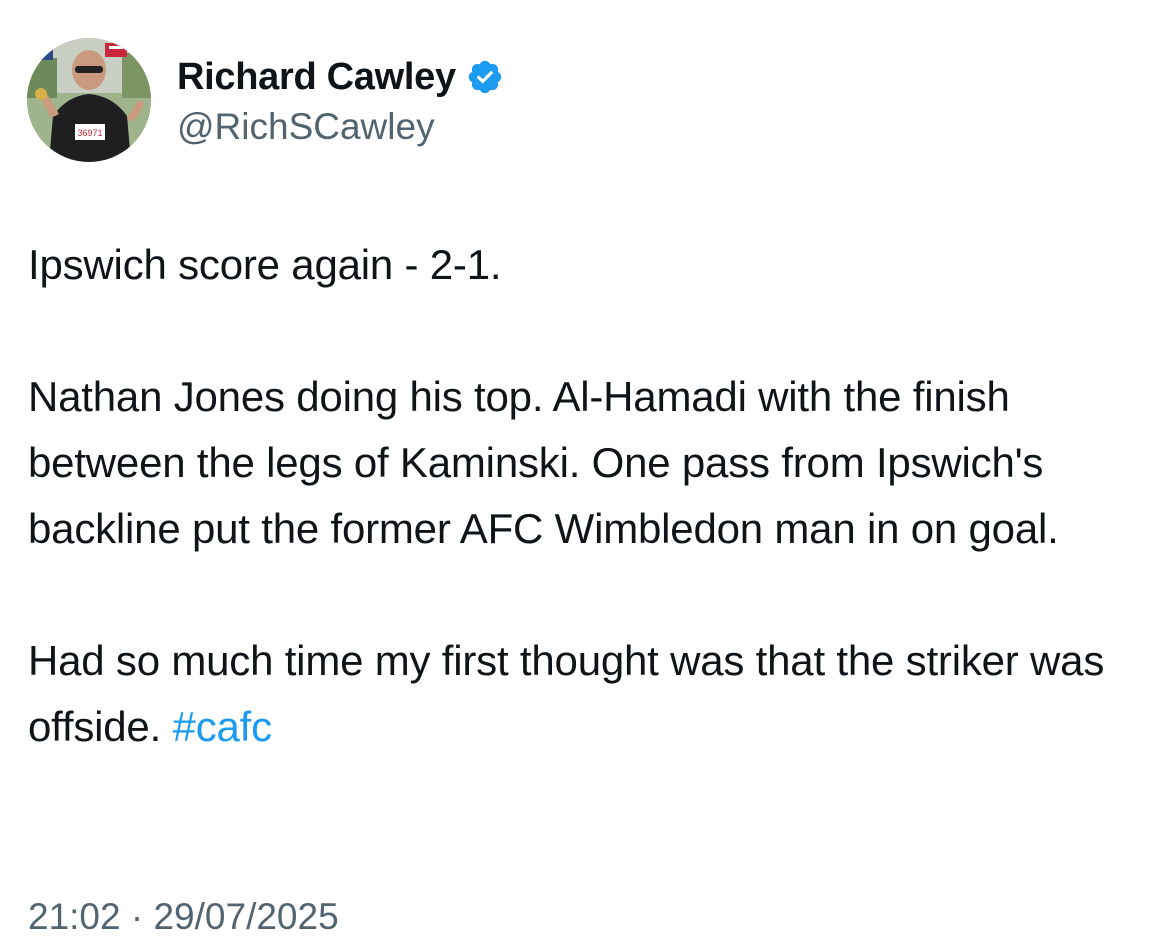  I want to click on author-avatar: 36971, so click(89, 100).